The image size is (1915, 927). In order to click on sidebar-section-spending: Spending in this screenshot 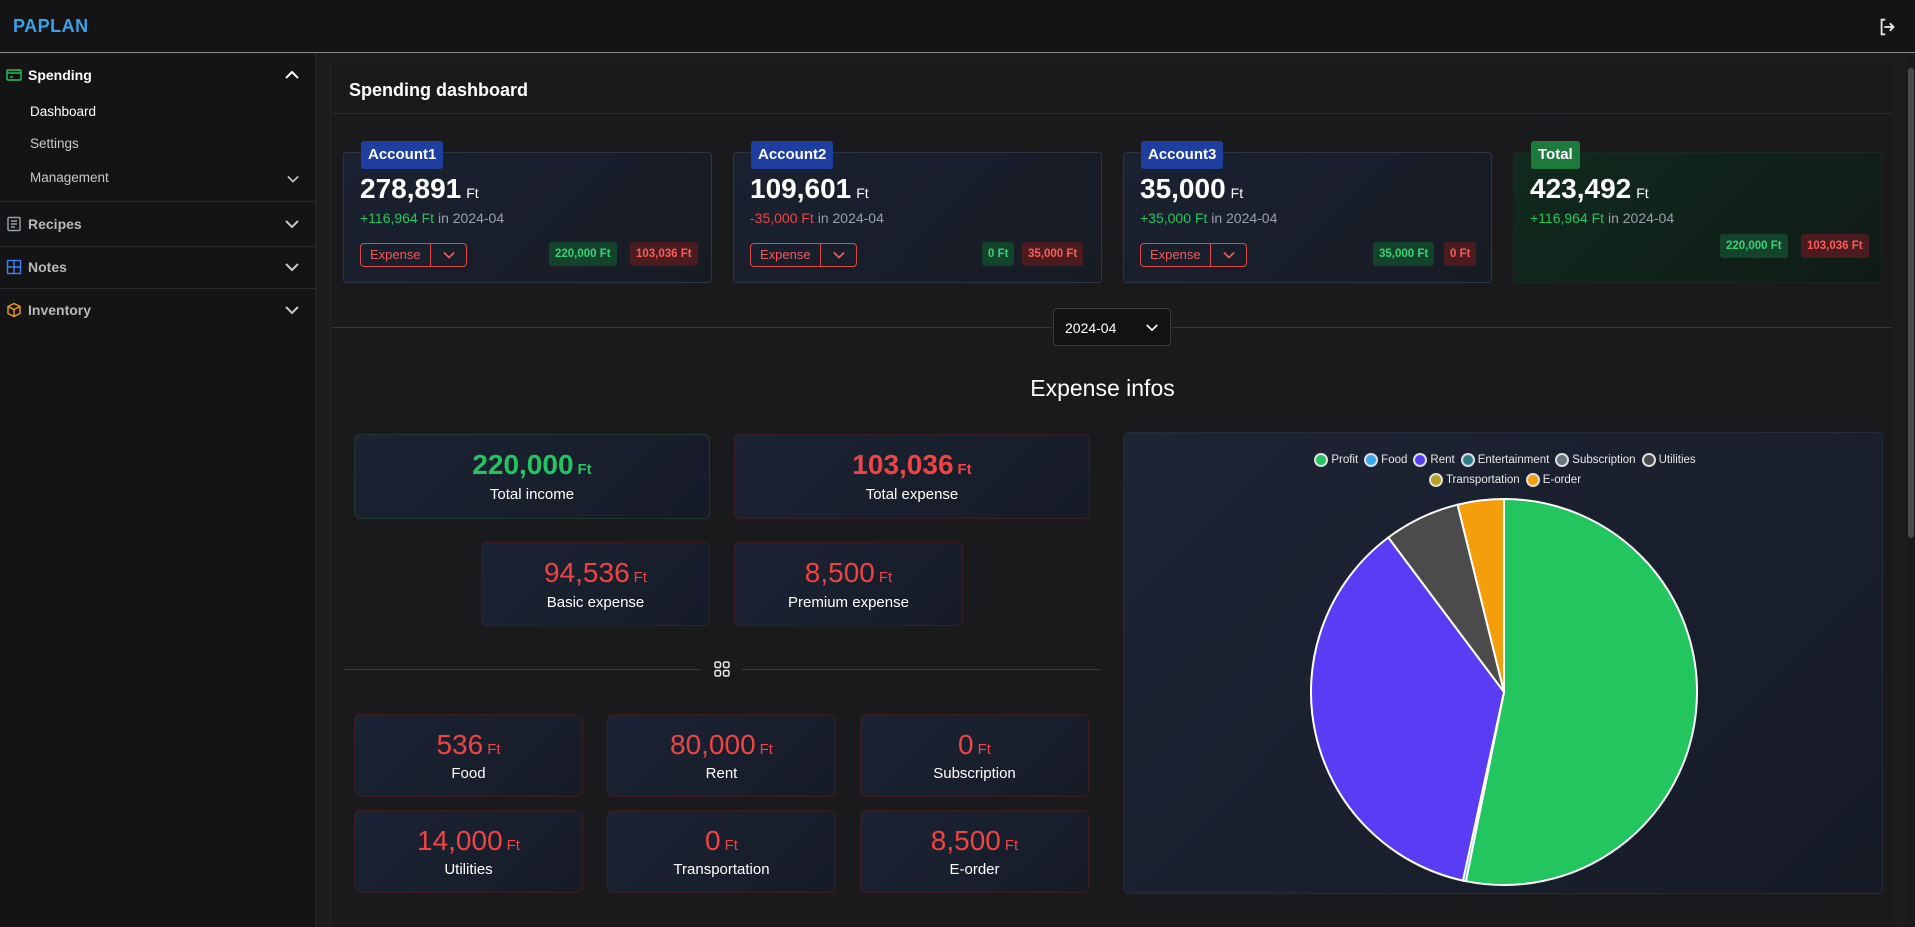, I will do `click(152, 75)`.